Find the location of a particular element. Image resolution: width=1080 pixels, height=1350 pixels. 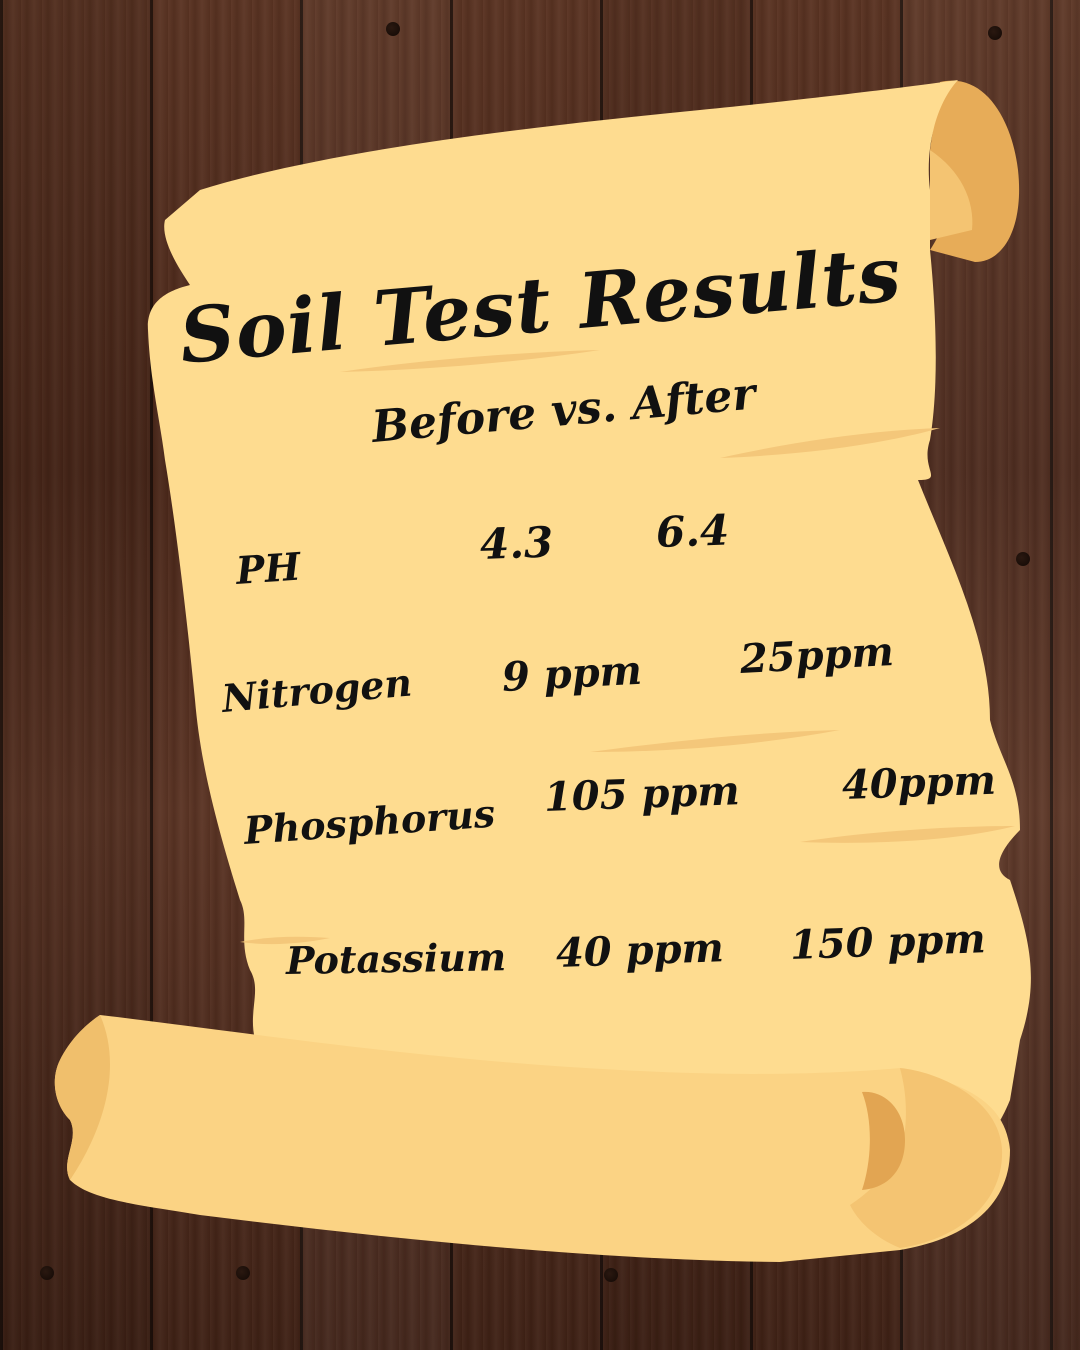

row-after-potassium: 150 ppm is located at coordinates (888, 942).